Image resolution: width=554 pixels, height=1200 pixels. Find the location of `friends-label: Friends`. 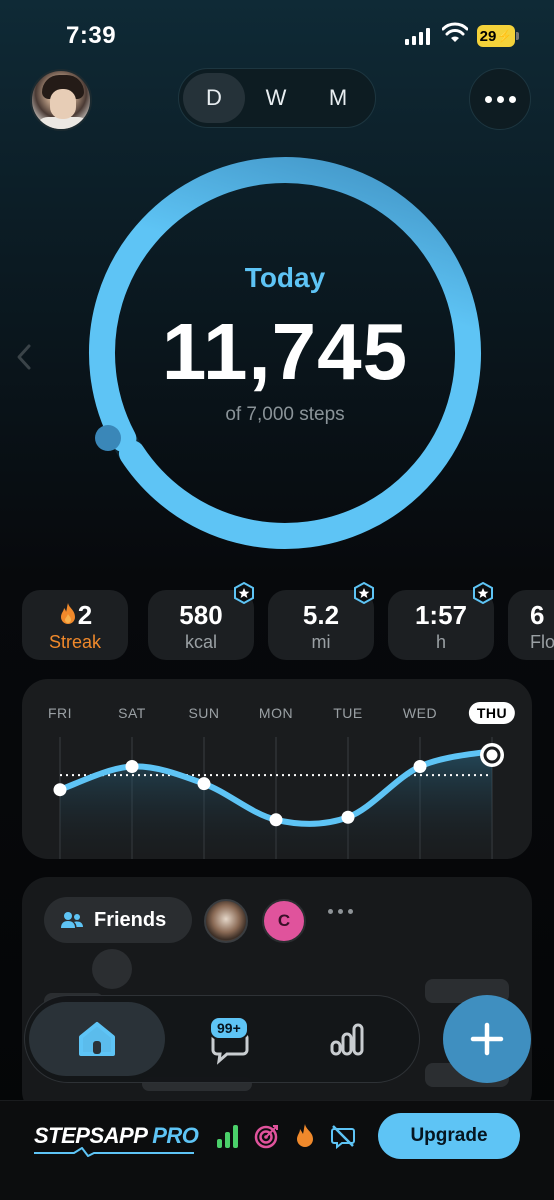

friends-label: Friends is located at coordinates (130, 919).